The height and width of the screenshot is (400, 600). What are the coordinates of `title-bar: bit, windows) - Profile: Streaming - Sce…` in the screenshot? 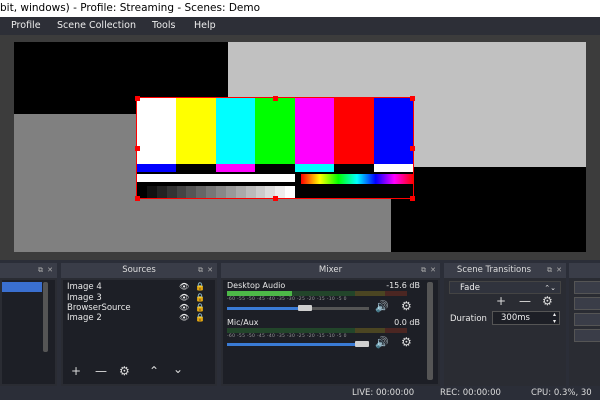 It's located at (300, 8).